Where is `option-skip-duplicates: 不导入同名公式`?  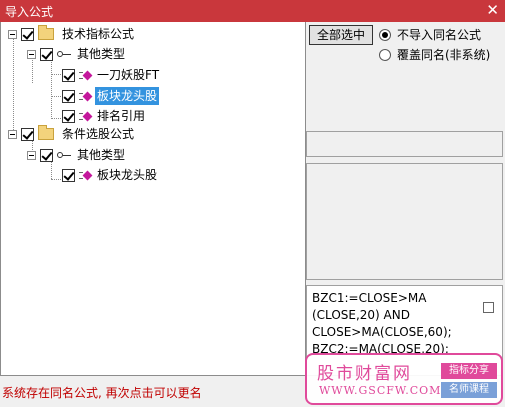 option-skip-duplicates: 不导入同名公式 is located at coordinates (430, 34).